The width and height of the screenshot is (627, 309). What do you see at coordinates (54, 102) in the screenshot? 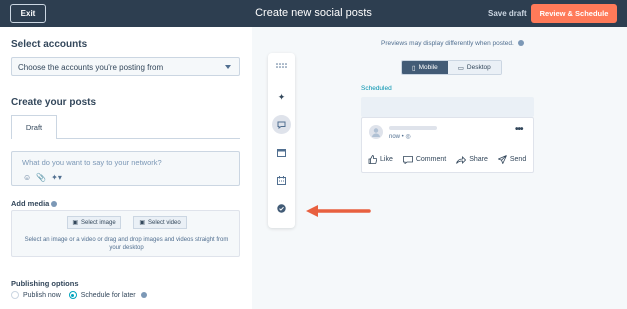
I see `create-posts-heading: Create your posts` at bounding box center [54, 102].